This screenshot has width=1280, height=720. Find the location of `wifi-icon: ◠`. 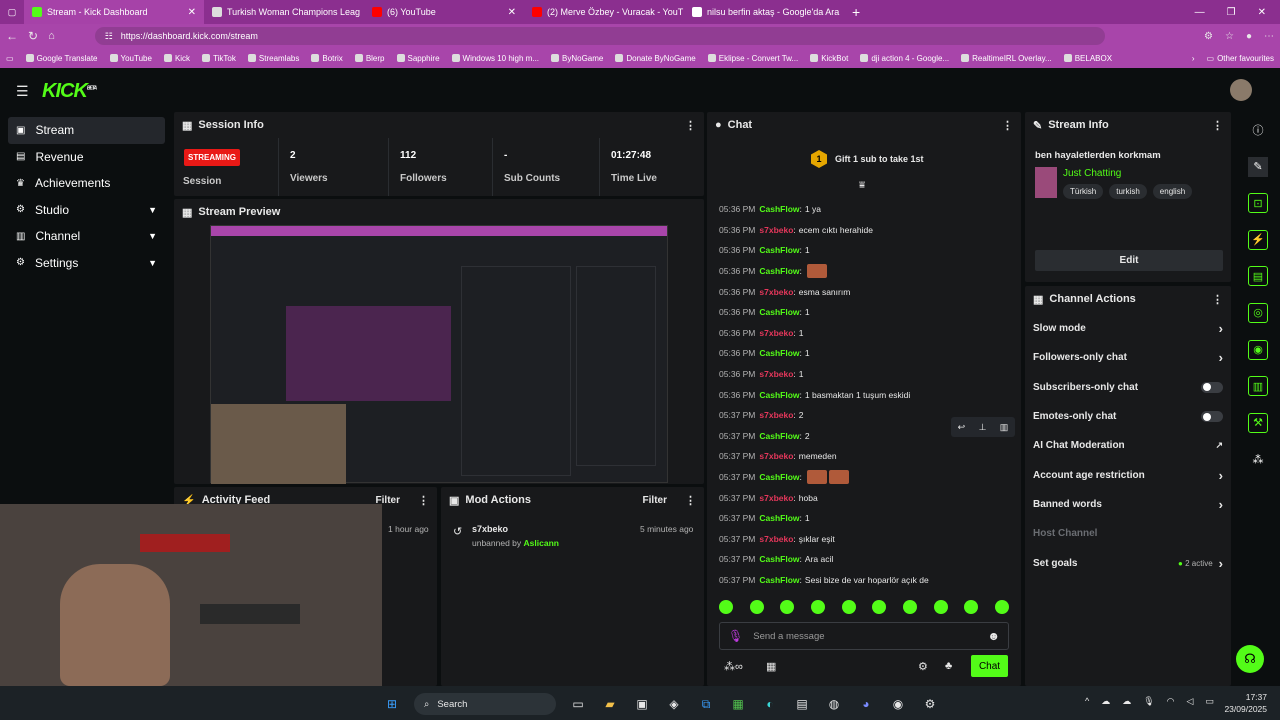

wifi-icon: ◠ is located at coordinates (1171, 701).